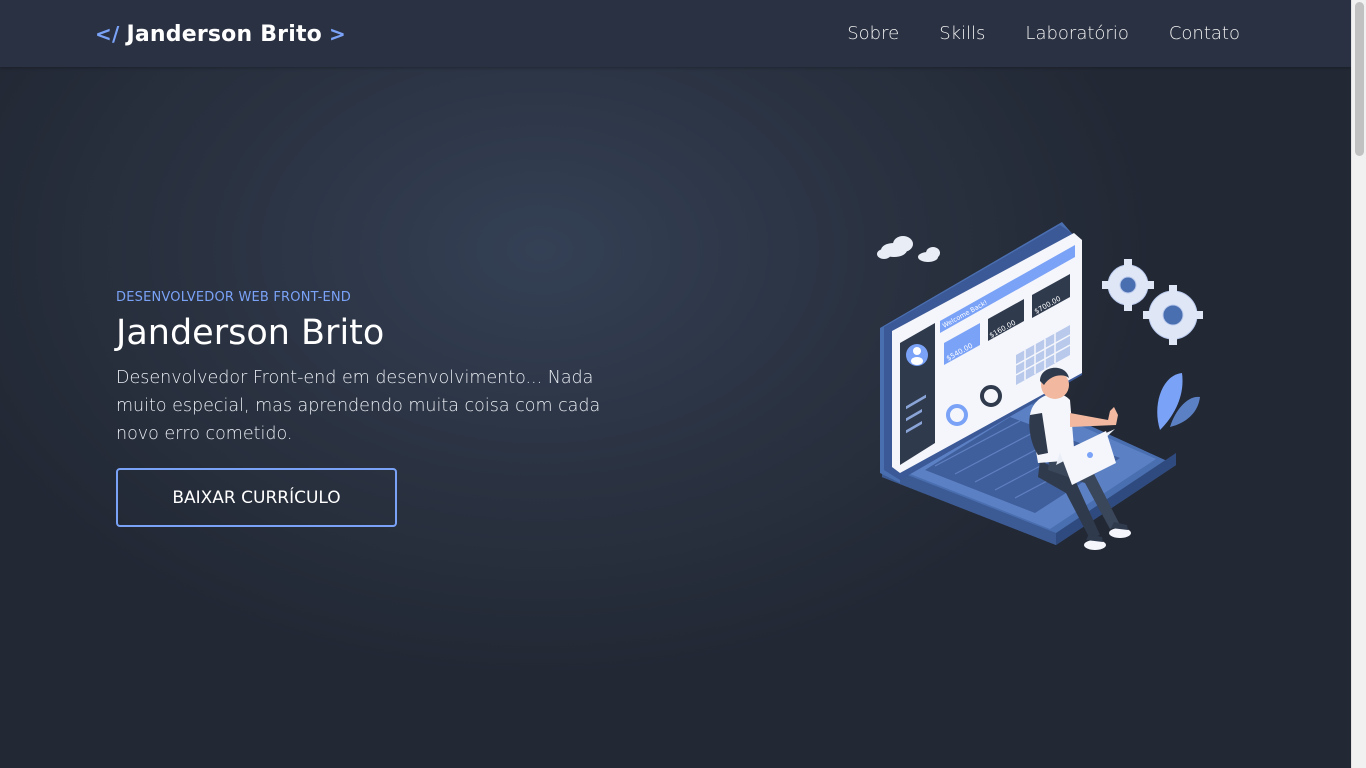 The image size is (1366, 768). I want to click on download-resume-button: BAIXAR CURRÍCULO, so click(256, 497).